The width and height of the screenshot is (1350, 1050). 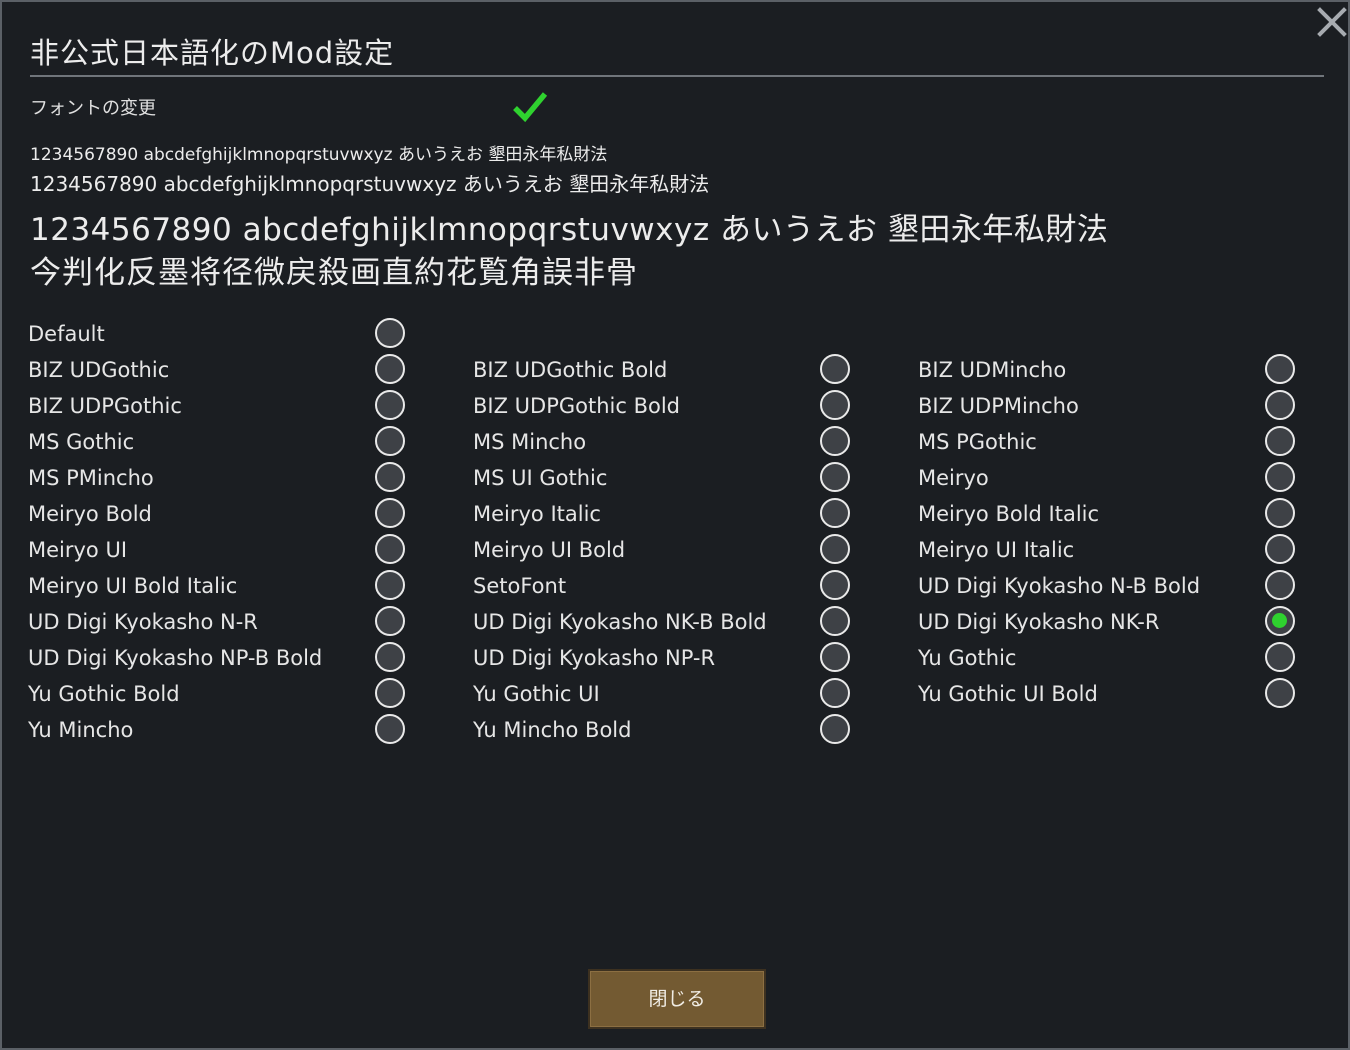 I want to click on font-option-label: Yu Gothic, so click(x=967, y=658).